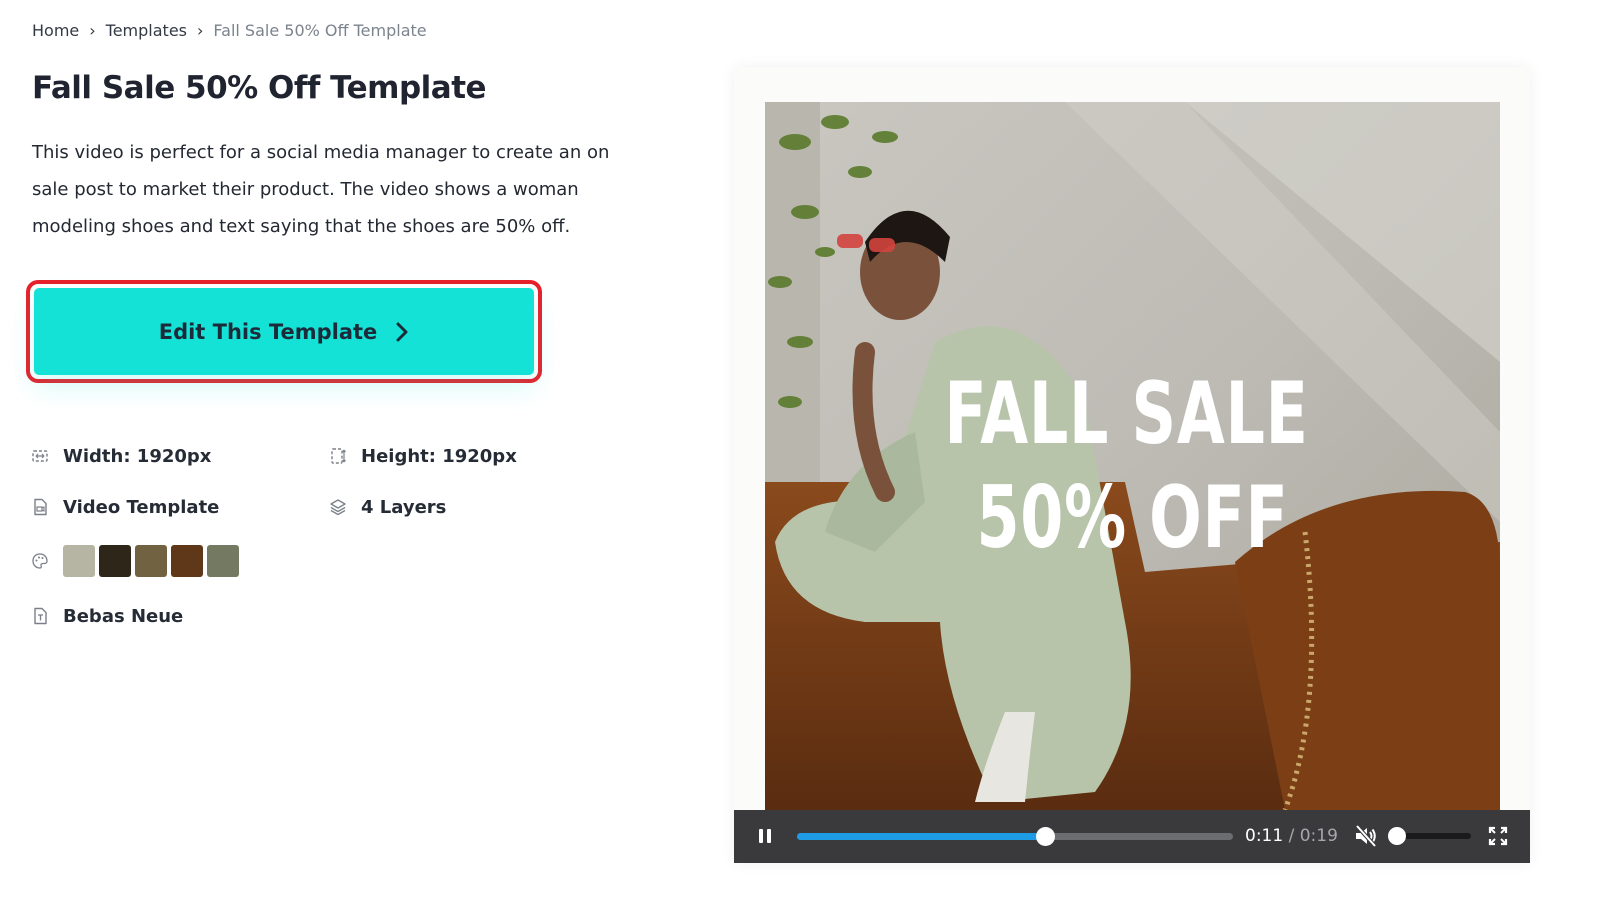 This screenshot has width=1600, height=921. What do you see at coordinates (141, 507) in the screenshot?
I see `spec-type-label: Video Template` at bounding box center [141, 507].